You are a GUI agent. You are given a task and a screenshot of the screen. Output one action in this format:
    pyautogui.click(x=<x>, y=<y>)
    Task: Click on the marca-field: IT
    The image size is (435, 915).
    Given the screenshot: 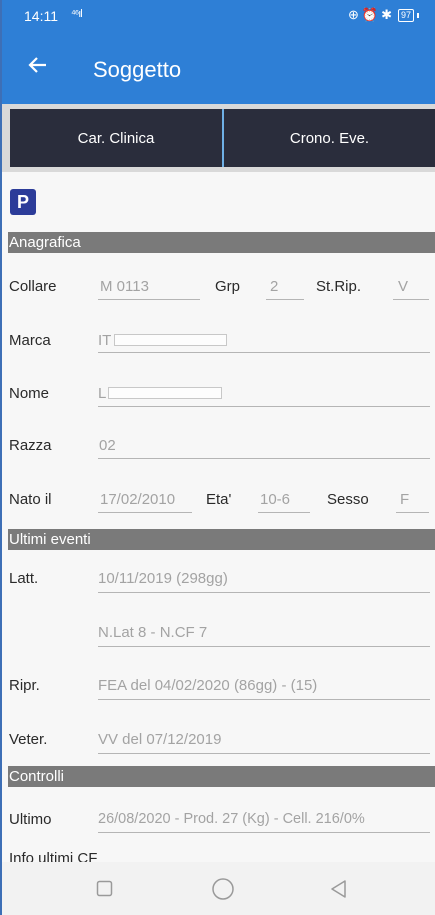 What is the action you would take?
    pyautogui.click(x=104, y=340)
    